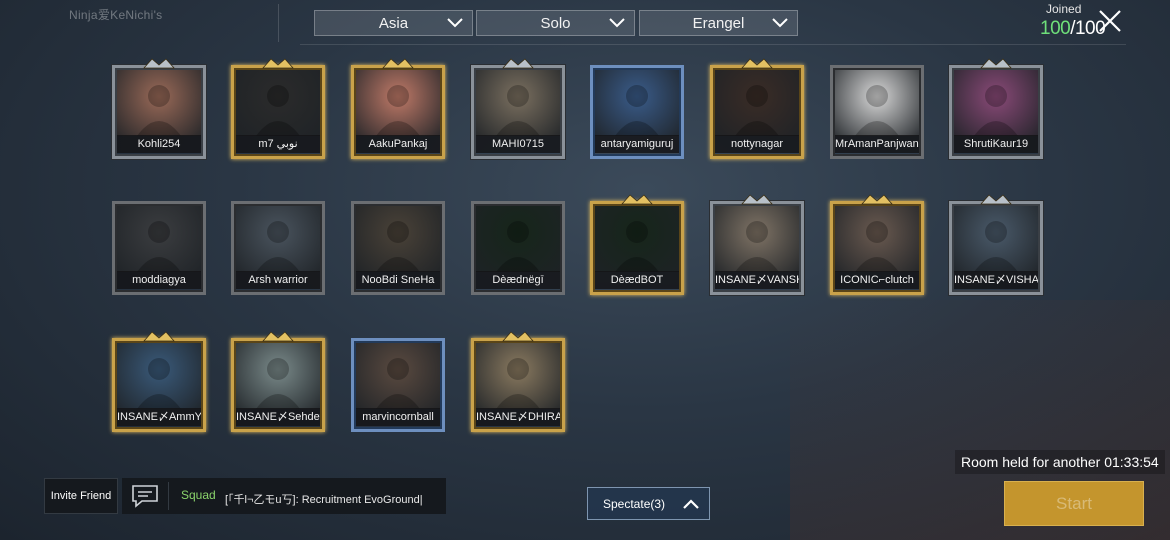 The width and height of the screenshot is (1170, 540). Describe the element at coordinates (398, 144) in the screenshot. I see `player-name: AakuPankaj` at that location.